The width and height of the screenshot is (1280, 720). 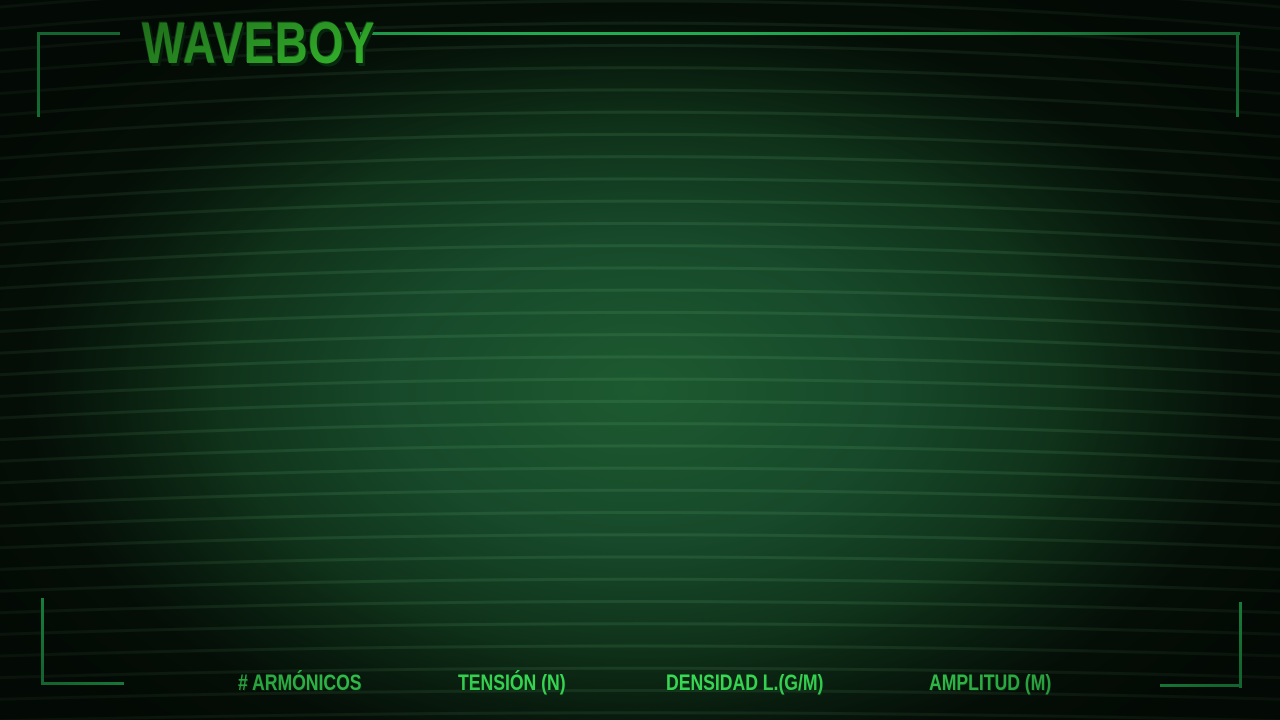 What do you see at coordinates (42, 641) in the screenshot?
I see `frame-bottom-left-vertical` at bounding box center [42, 641].